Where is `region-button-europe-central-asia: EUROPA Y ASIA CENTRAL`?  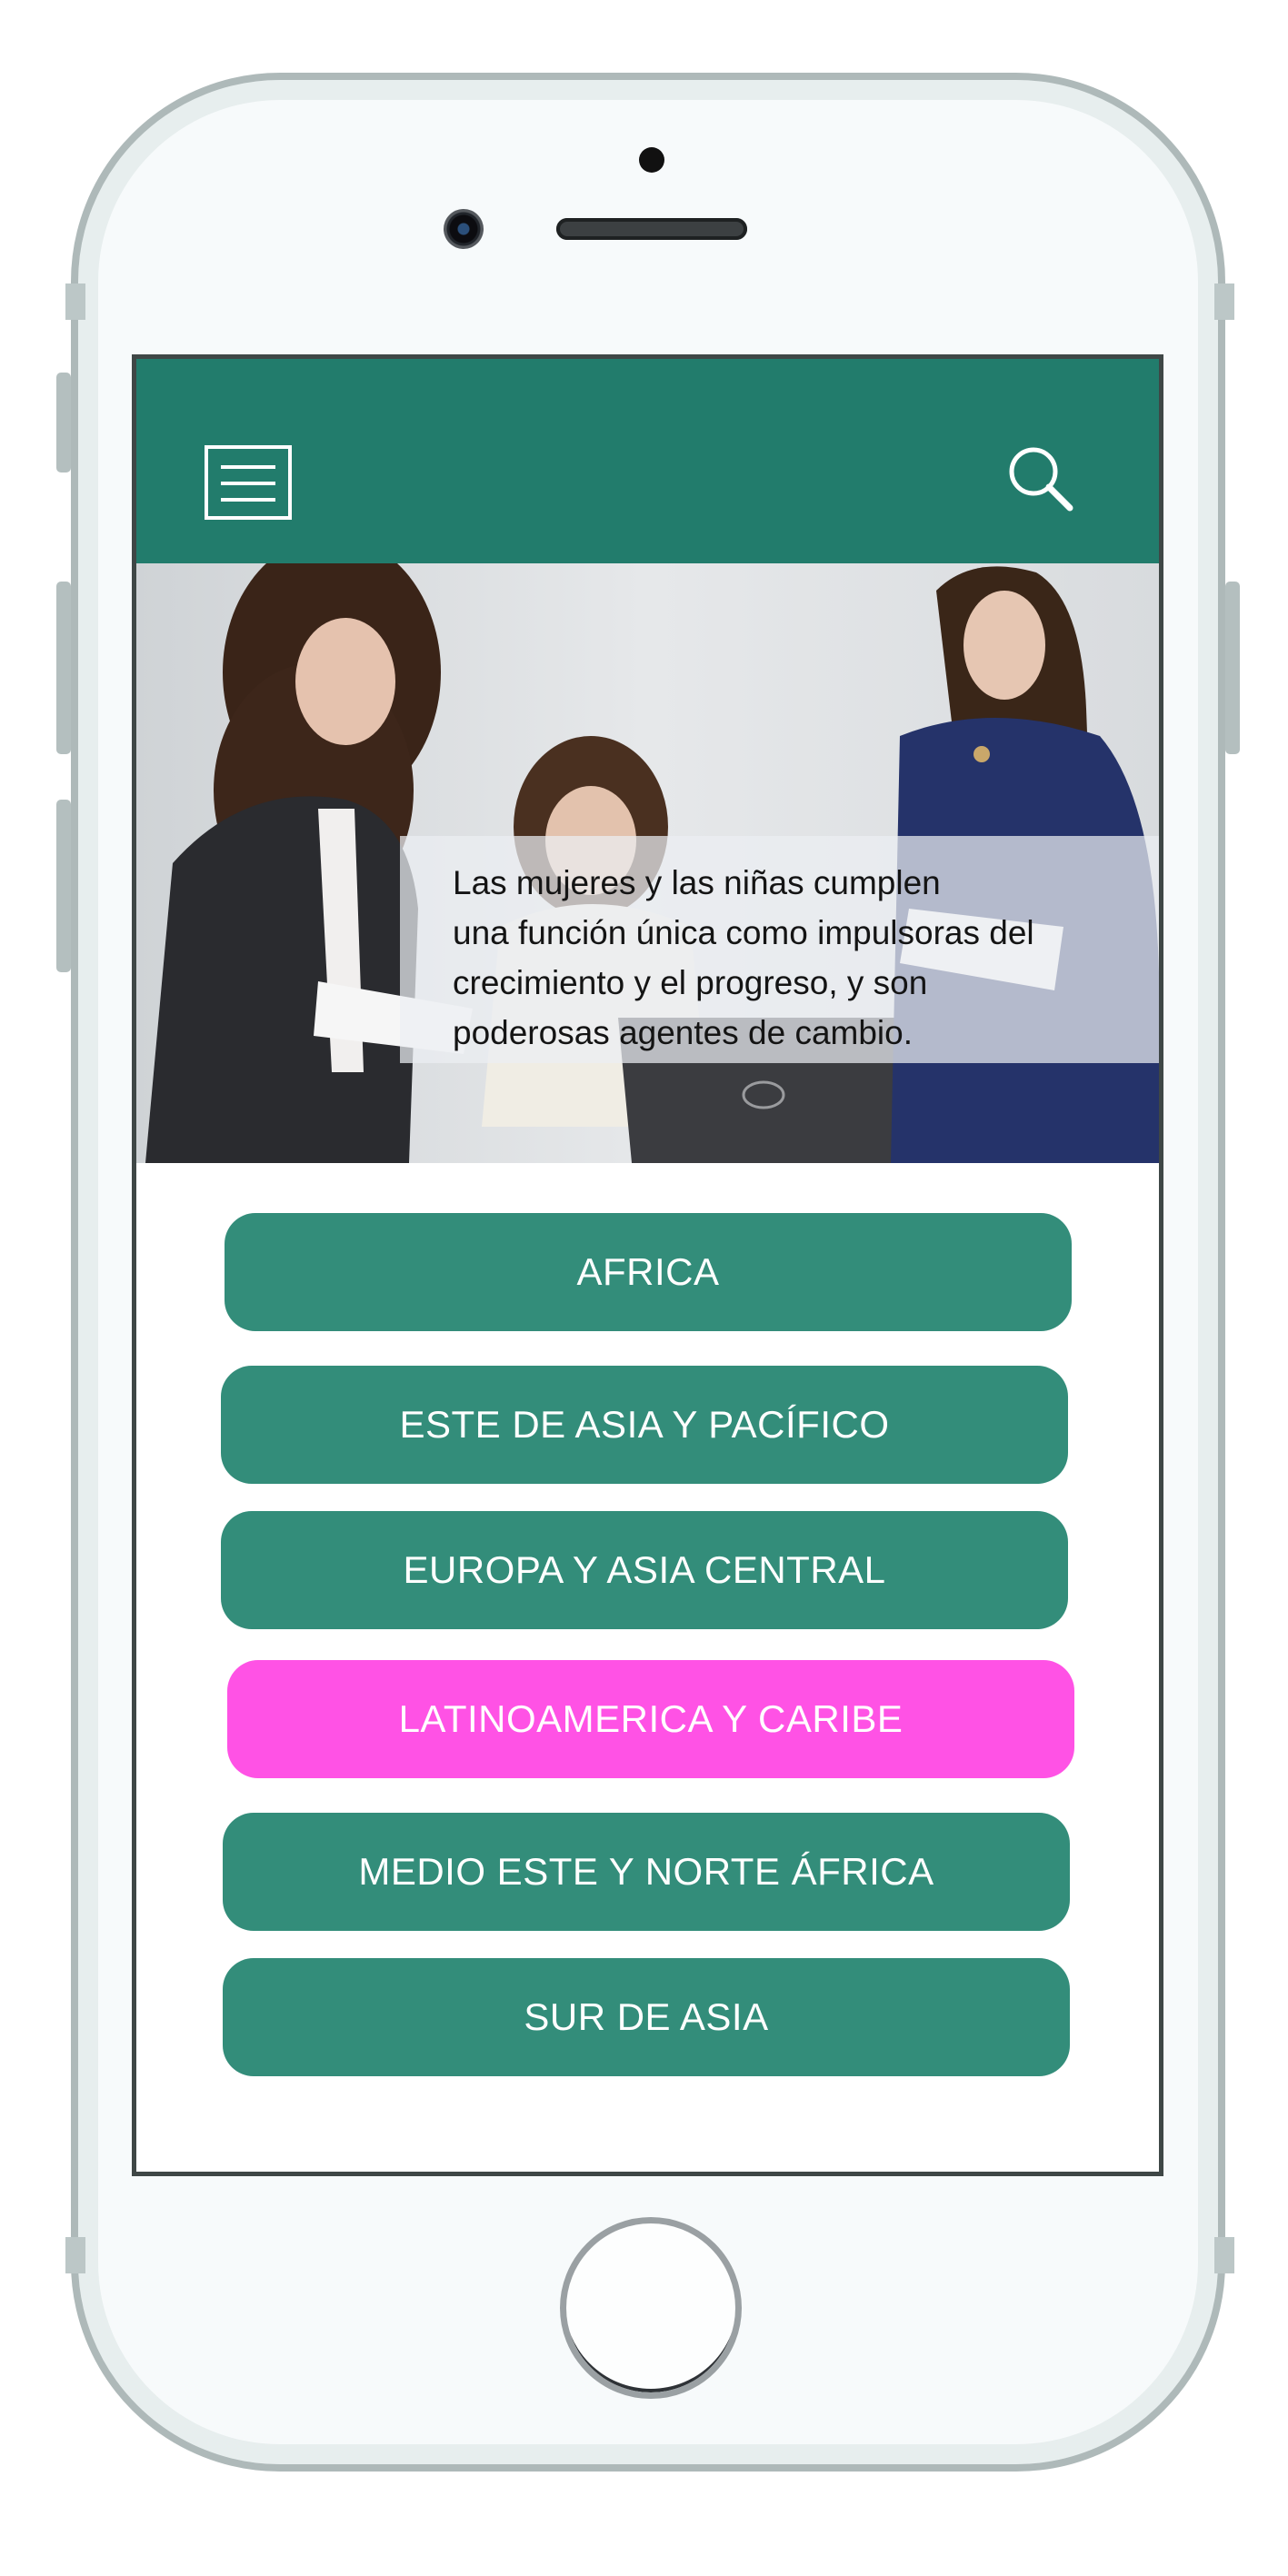 region-button-europe-central-asia: EUROPA Y ASIA CENTRAL is located at coordinates (644, 1570).